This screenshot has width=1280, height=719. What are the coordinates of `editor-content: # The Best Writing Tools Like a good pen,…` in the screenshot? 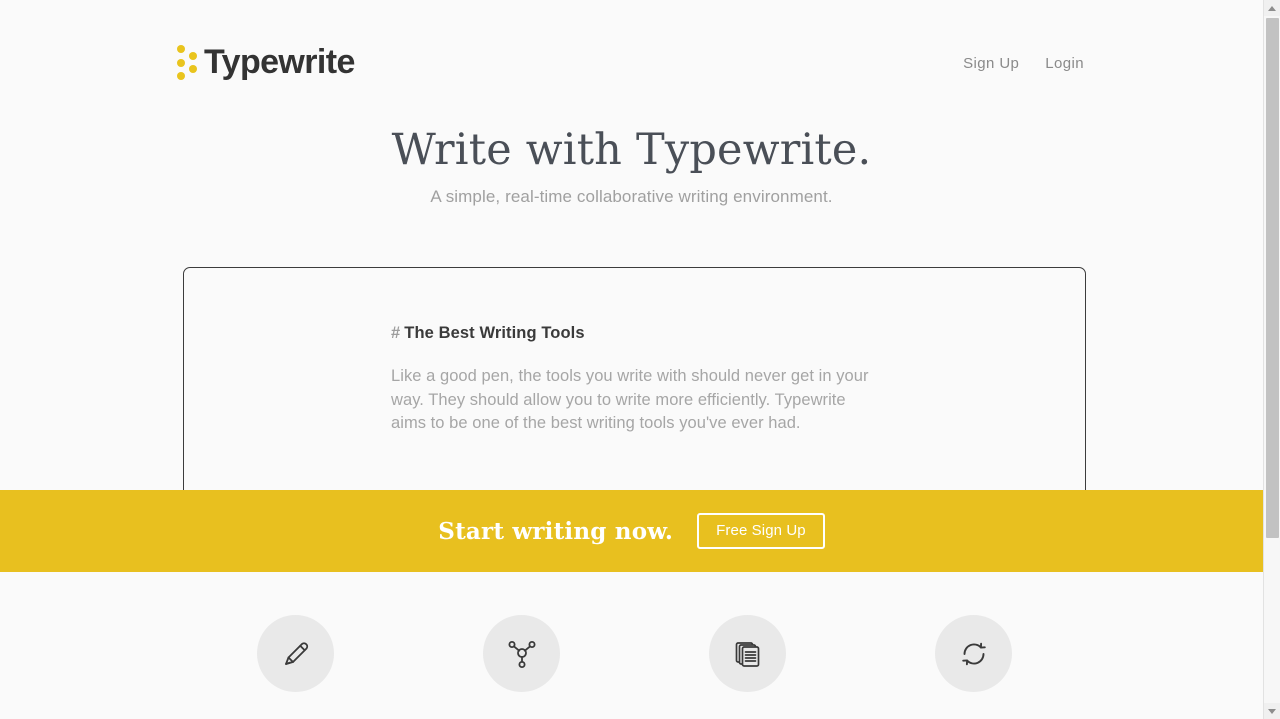 It's located at (534, 352).